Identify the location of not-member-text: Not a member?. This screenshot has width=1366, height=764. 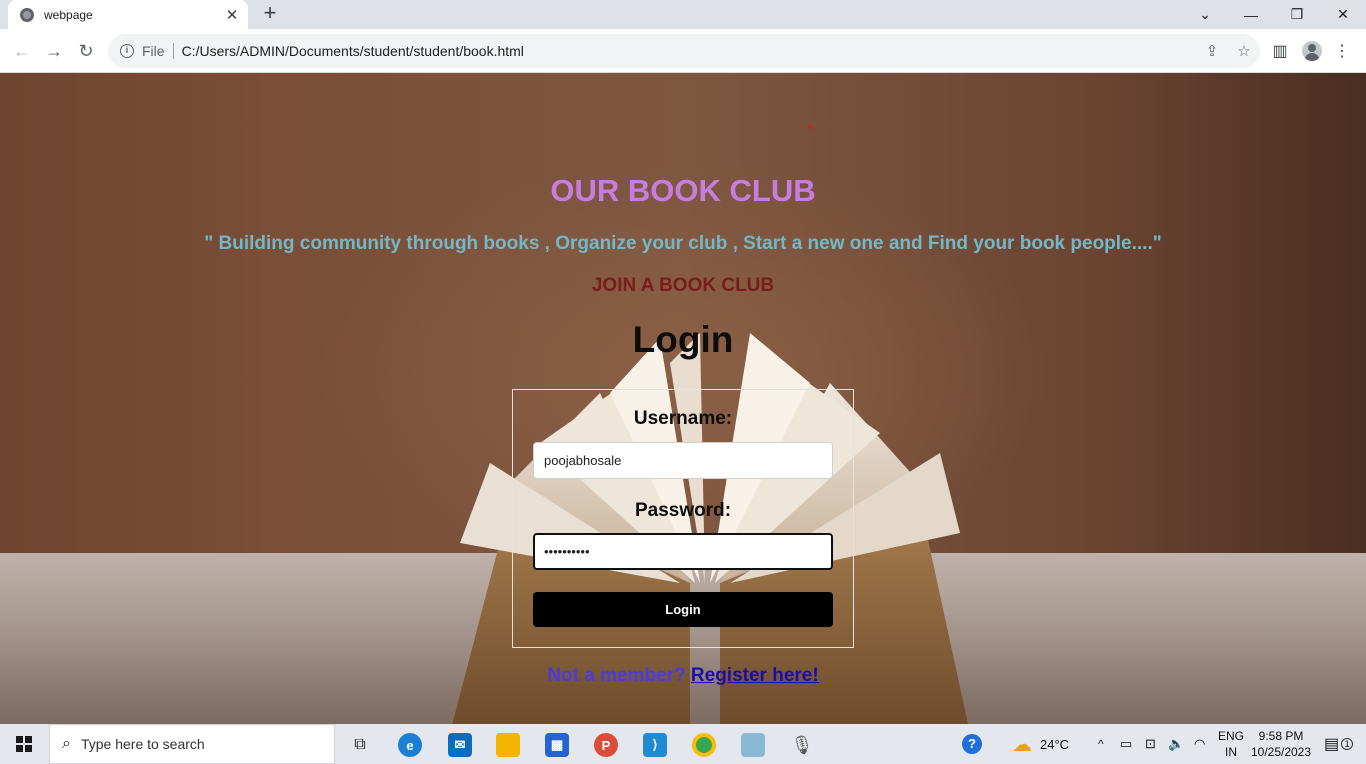
(616, 675).